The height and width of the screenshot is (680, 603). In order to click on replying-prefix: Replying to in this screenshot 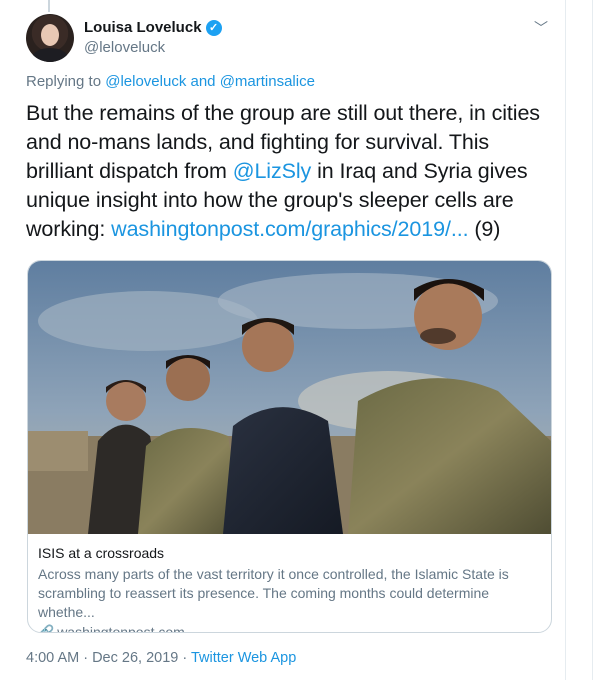, I will do `click(66, 81)`.